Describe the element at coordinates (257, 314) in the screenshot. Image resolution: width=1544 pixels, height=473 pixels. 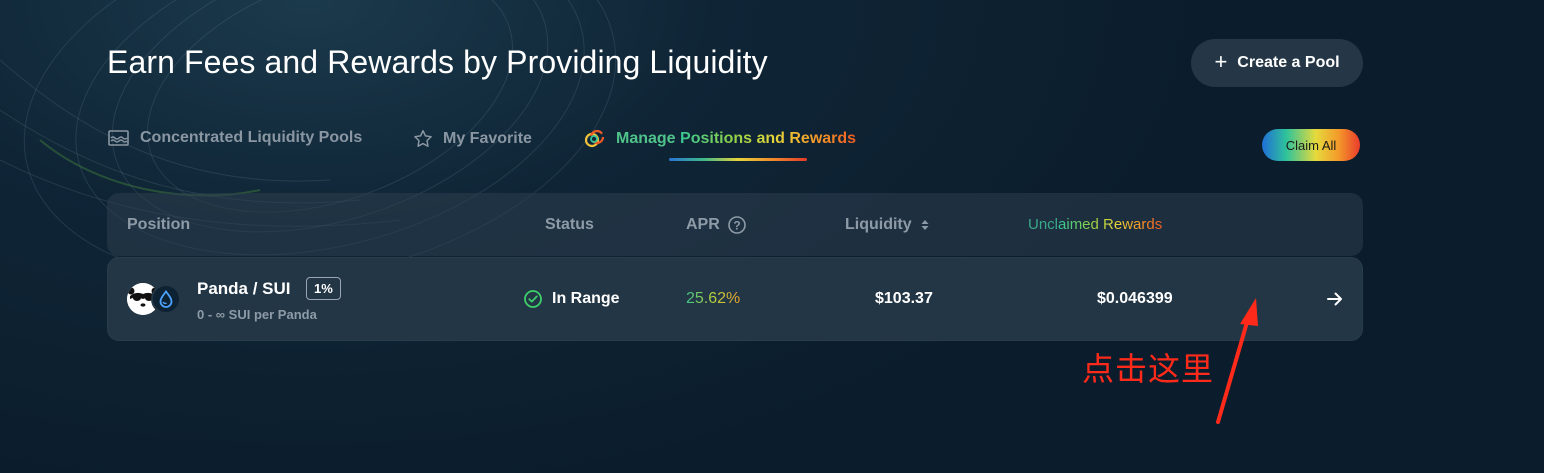
I see `price-range: 0 - ∞ SUI per Panda` at that location.